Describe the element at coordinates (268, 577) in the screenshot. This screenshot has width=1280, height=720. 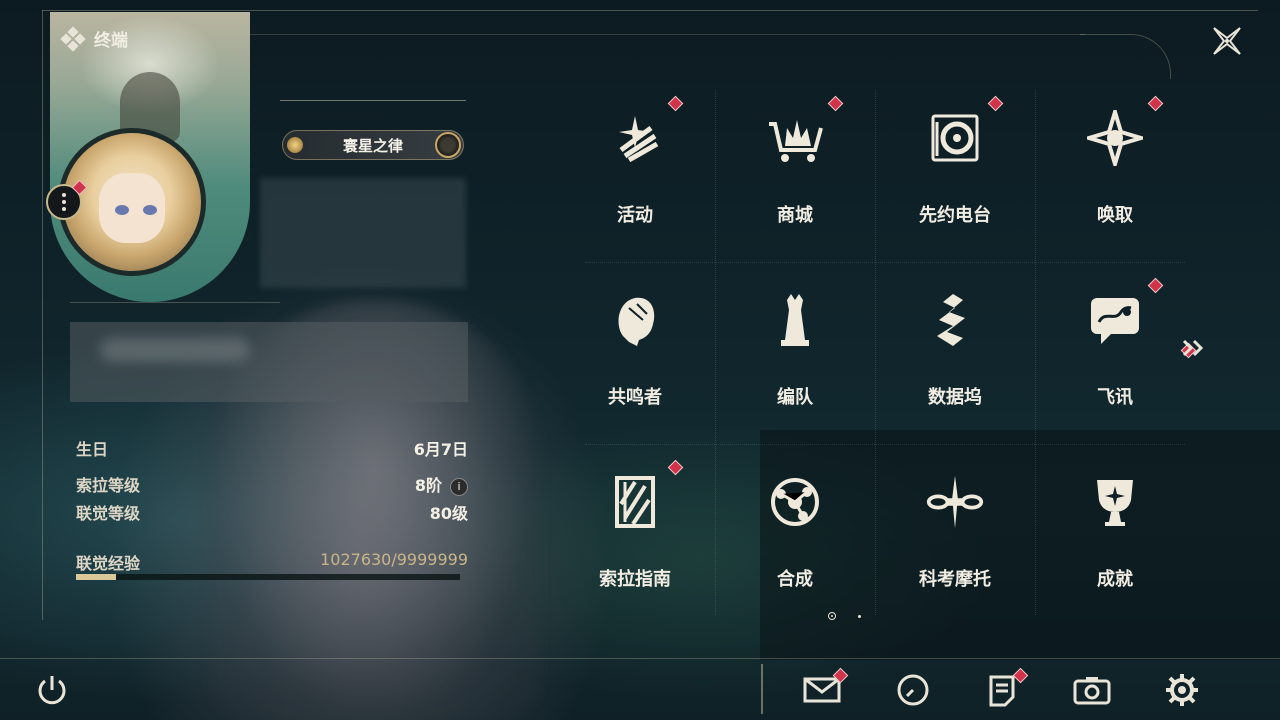
I see `exp-progress-bar` at that location.